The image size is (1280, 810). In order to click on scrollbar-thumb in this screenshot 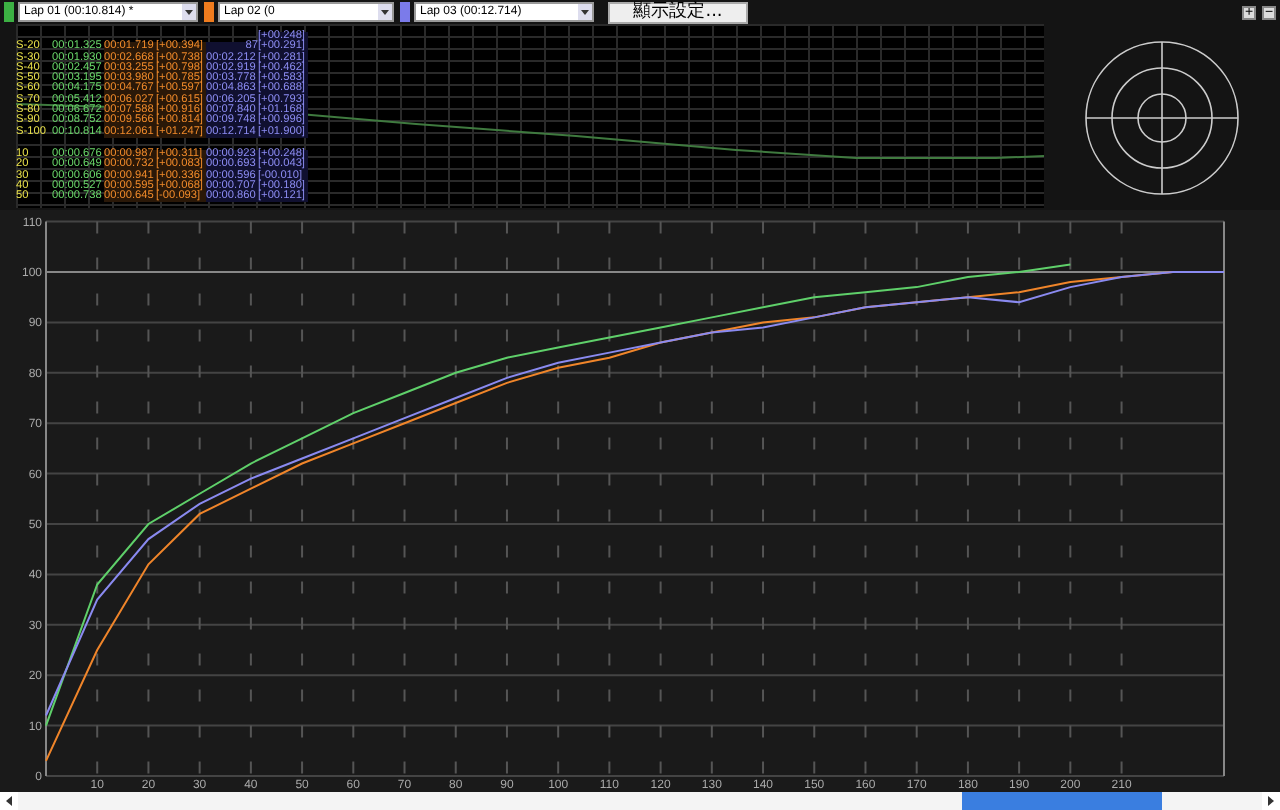, I will do `click(1062, 801)`.